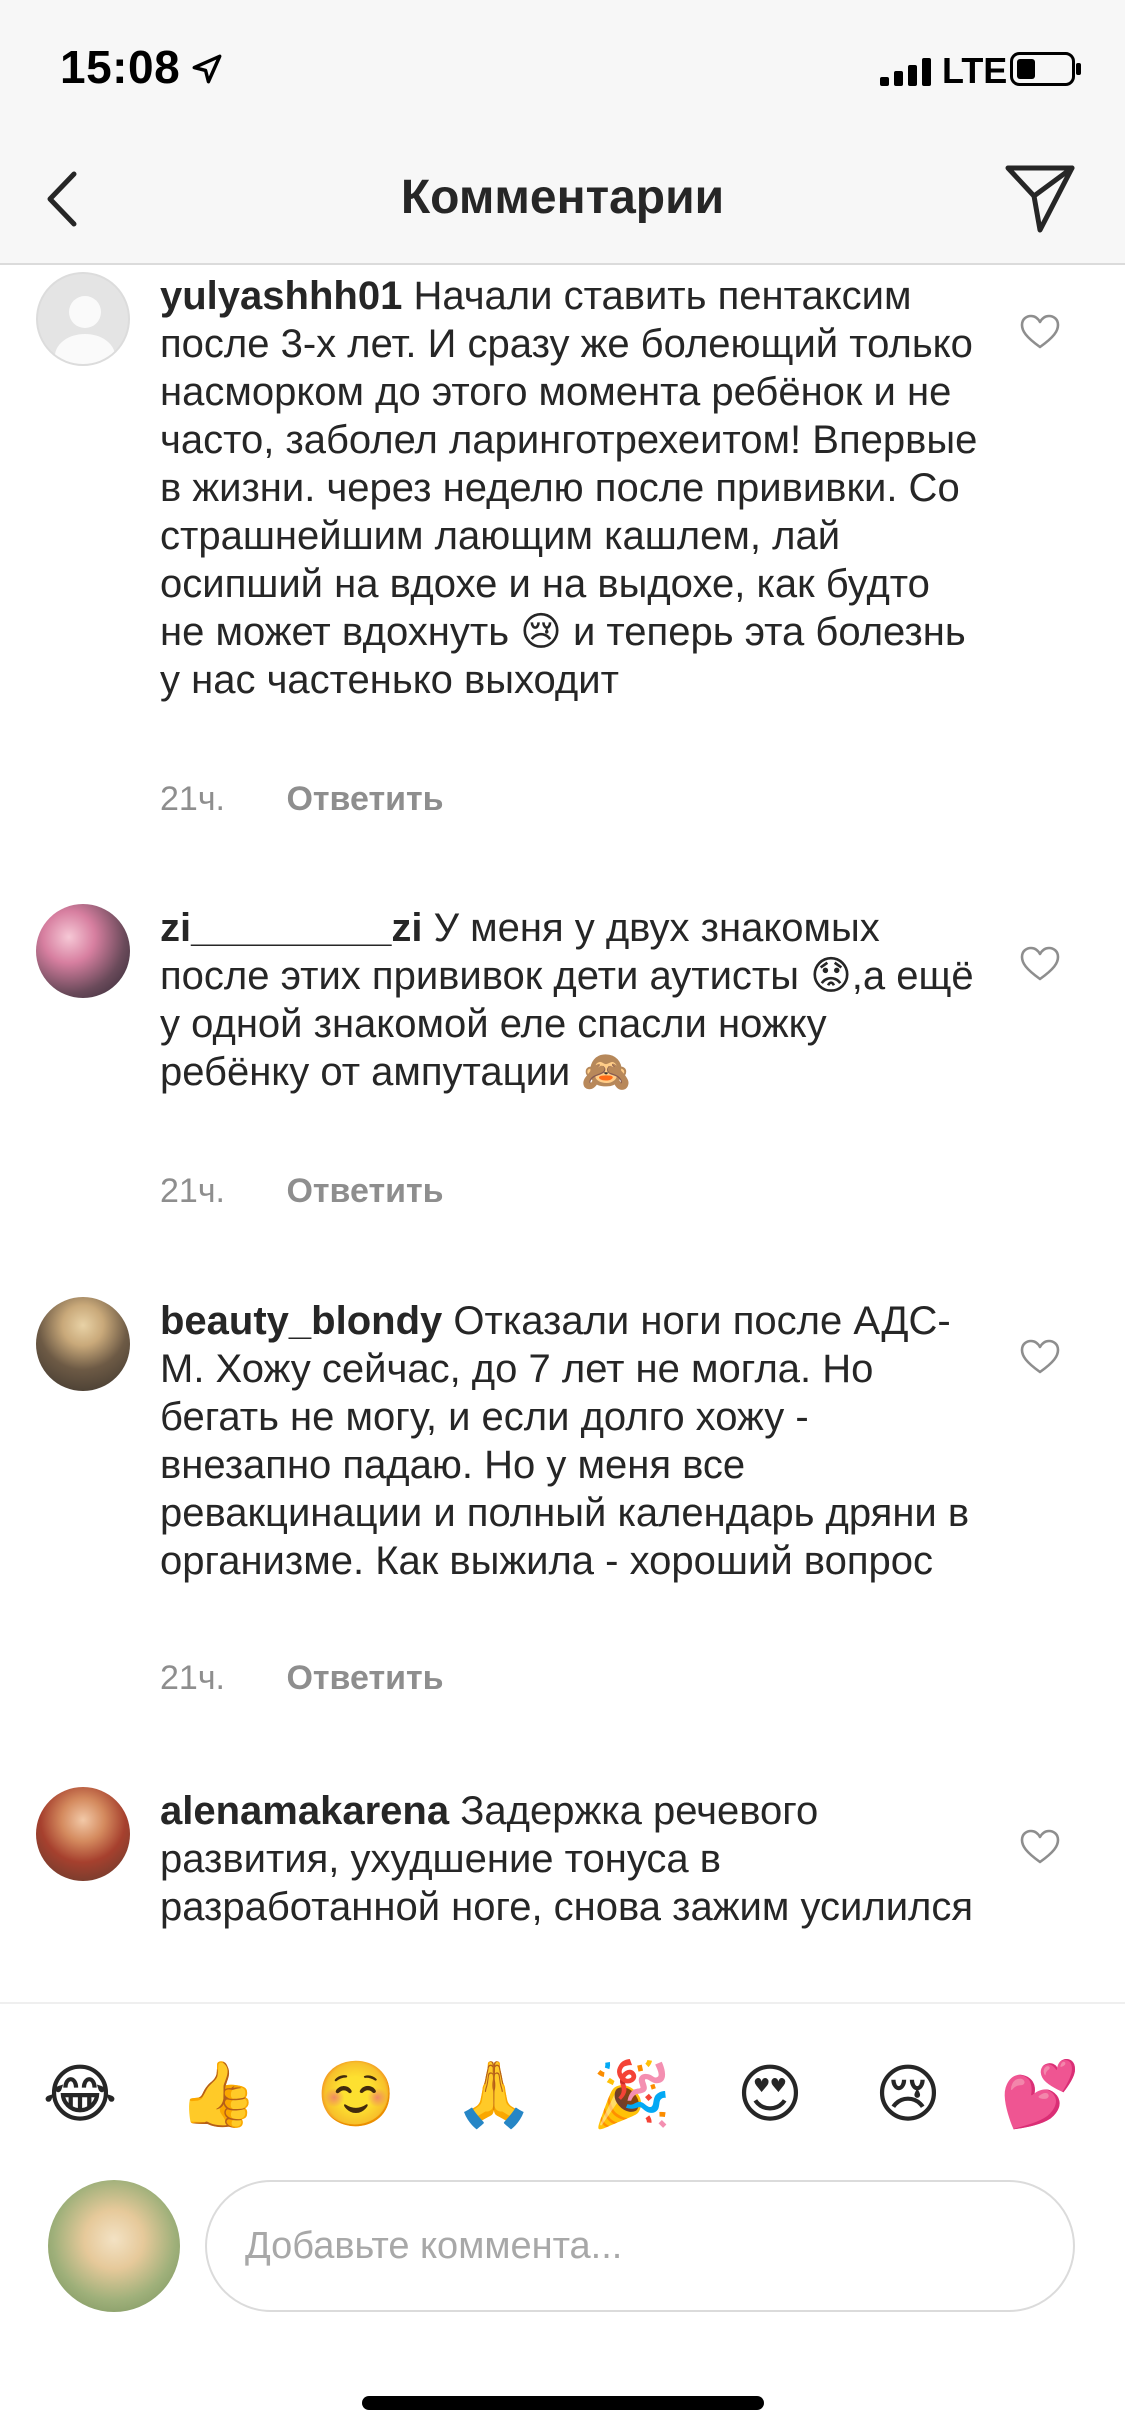 This screenshot has height=2436, width=1125. Describe the element at coordinates (563, 2403) in the screenshot. I see `home-indicator` at that location.